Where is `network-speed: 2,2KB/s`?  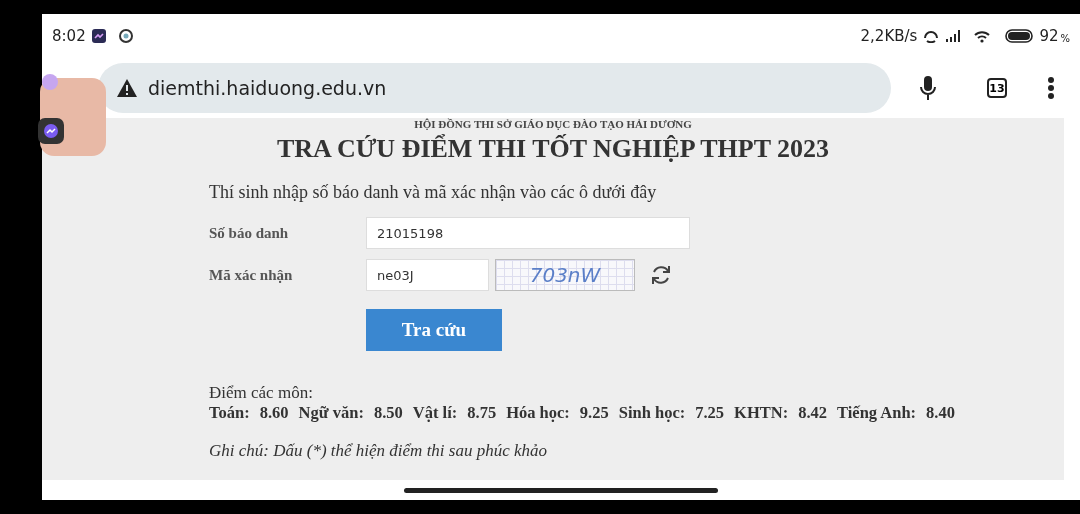 network-speed: 2,2KB/s is located at coordinates (889, 36).